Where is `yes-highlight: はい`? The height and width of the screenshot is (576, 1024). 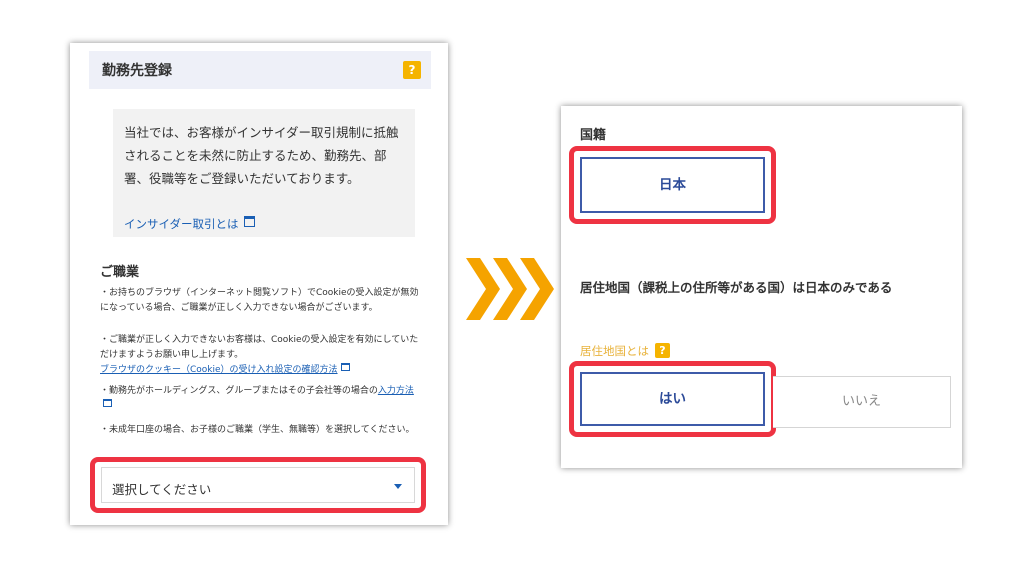 yes-highlight: はい is located at coordinates (672, 399).